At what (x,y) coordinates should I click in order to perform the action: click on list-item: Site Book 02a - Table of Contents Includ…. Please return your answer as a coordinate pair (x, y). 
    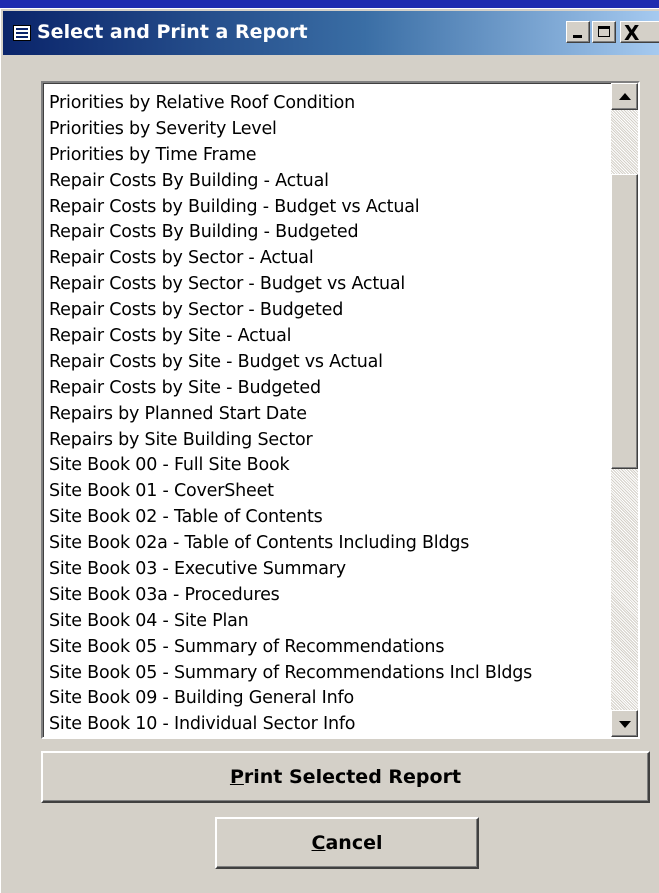
    Looking at the image, I should click on (329, 544).